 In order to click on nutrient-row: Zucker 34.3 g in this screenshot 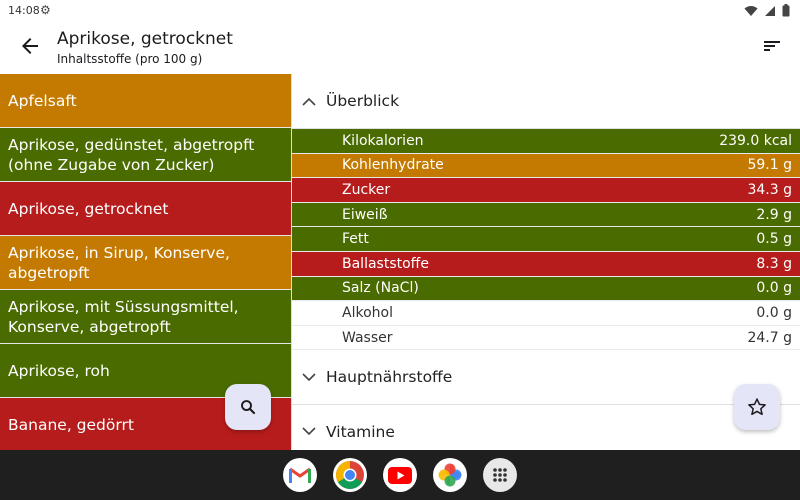, I will do `click(546, 190)`.